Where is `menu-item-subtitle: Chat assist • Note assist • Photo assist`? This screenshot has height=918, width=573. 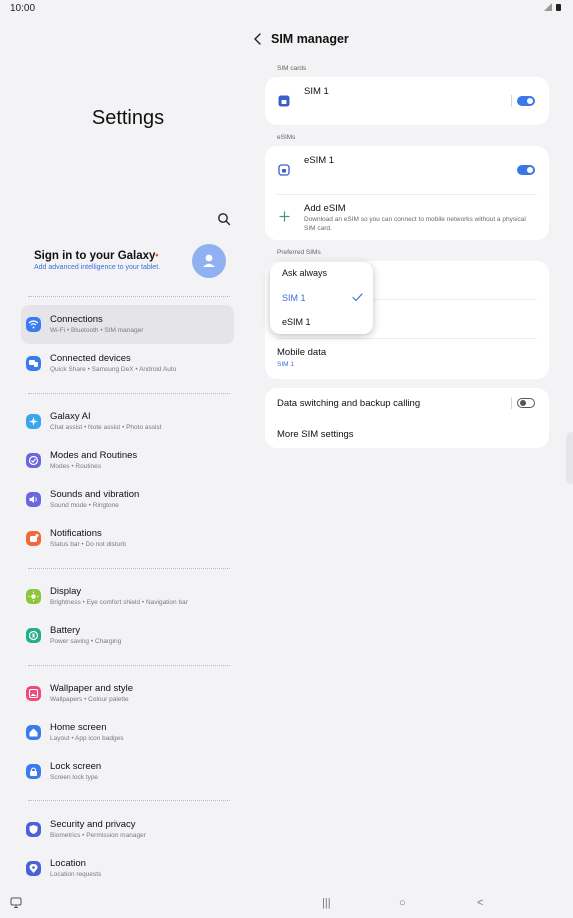
menu-item-subtitle: Chat assist • Note assist • Photo assist is located at coordinates (106, 427).